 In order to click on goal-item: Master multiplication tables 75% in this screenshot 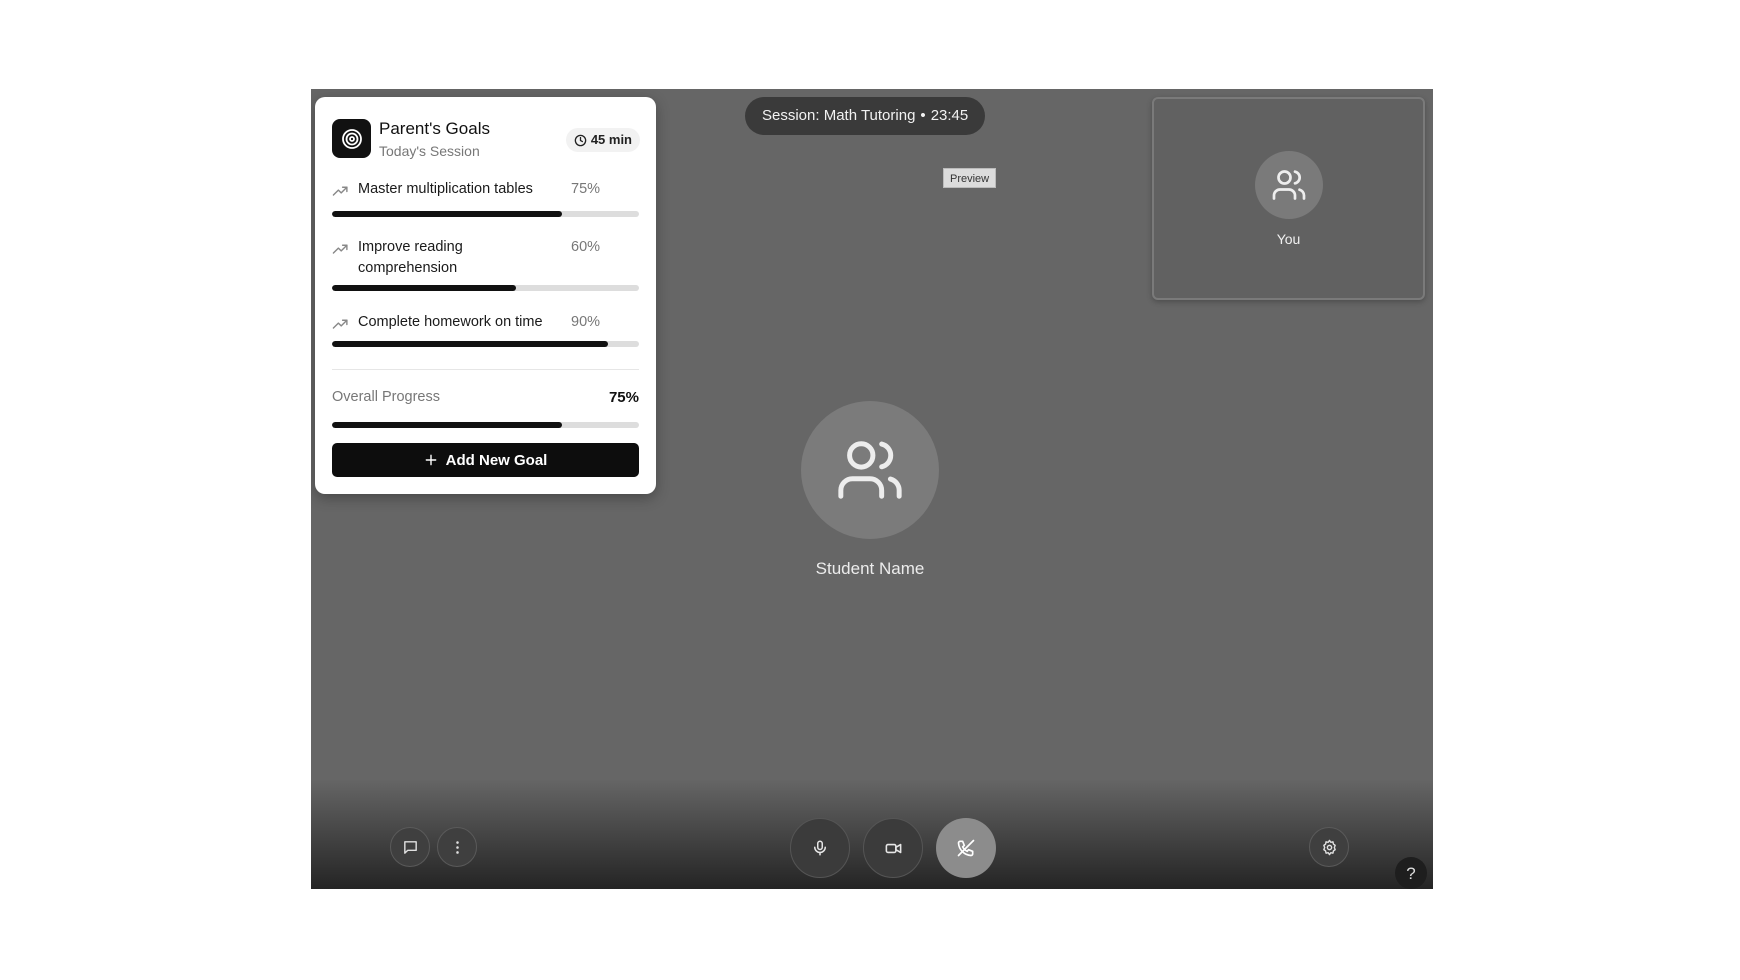, I will do `click(485, 201)`.